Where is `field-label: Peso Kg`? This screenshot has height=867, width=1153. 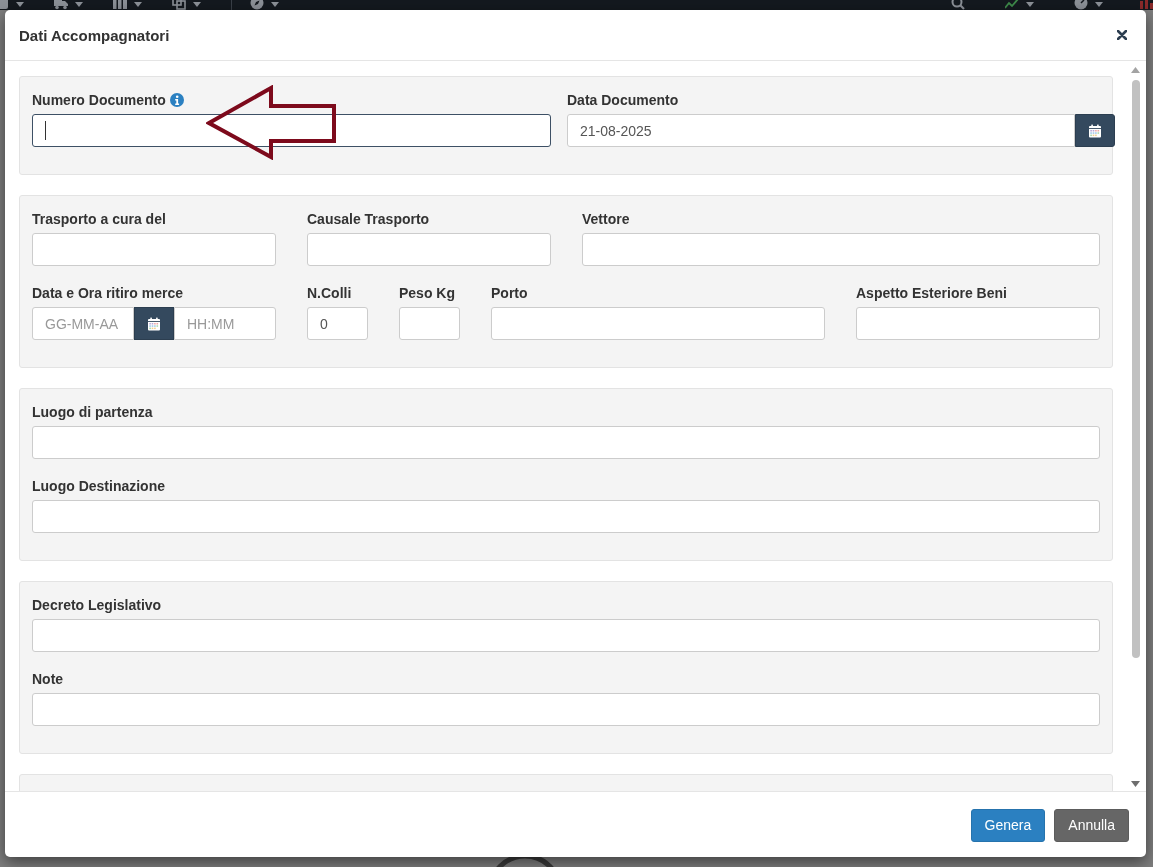 field-label: Peso Kg is located at coordinates (427, 293).